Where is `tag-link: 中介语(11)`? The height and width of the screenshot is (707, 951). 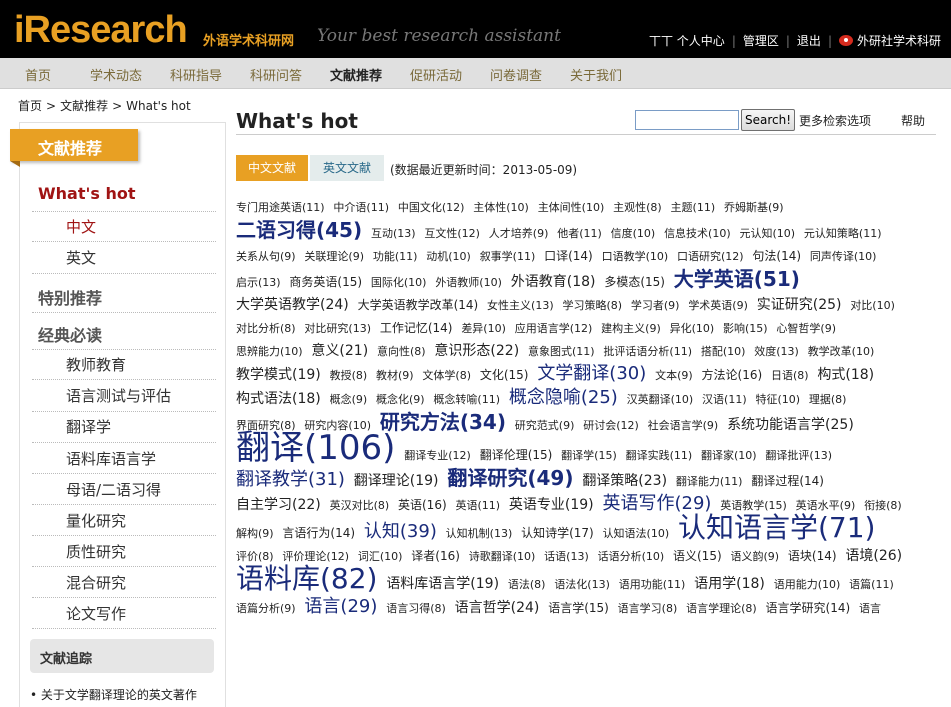
tag-link: 中介语(11) is located at coordinates (361, 207).